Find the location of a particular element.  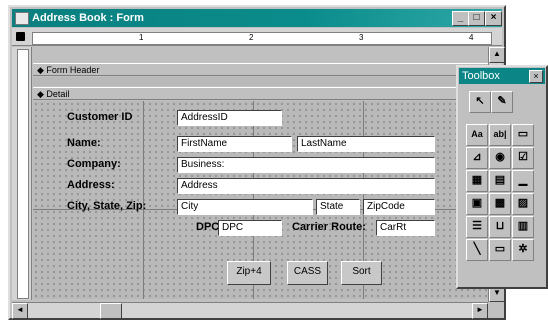

name-label: Name: is located at coordinates (84, 143).